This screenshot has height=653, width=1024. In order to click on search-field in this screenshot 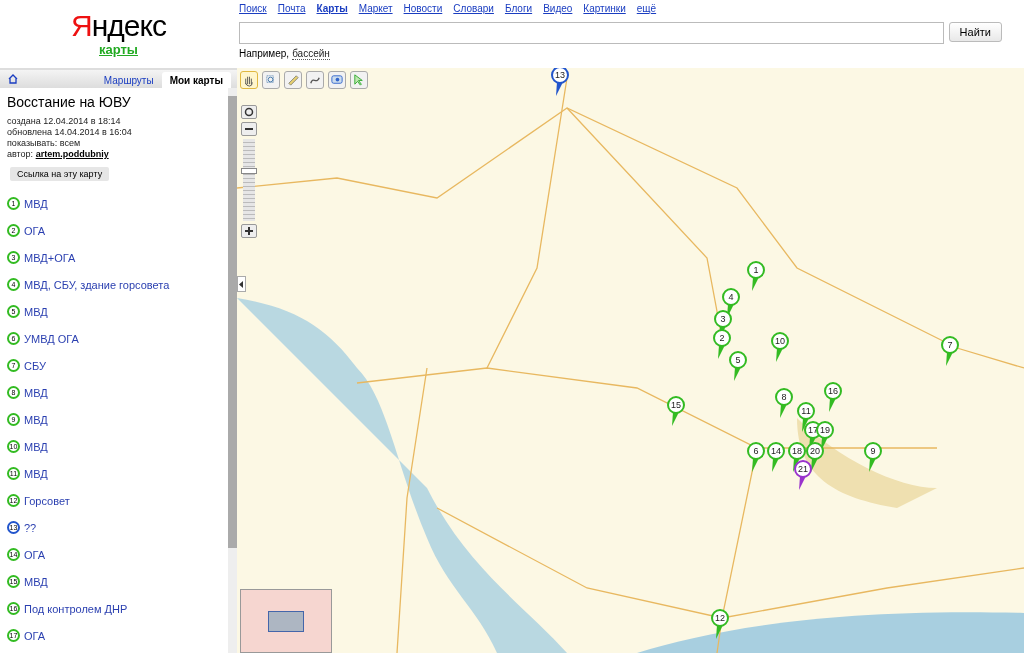, I will do `click(591, 33)`.